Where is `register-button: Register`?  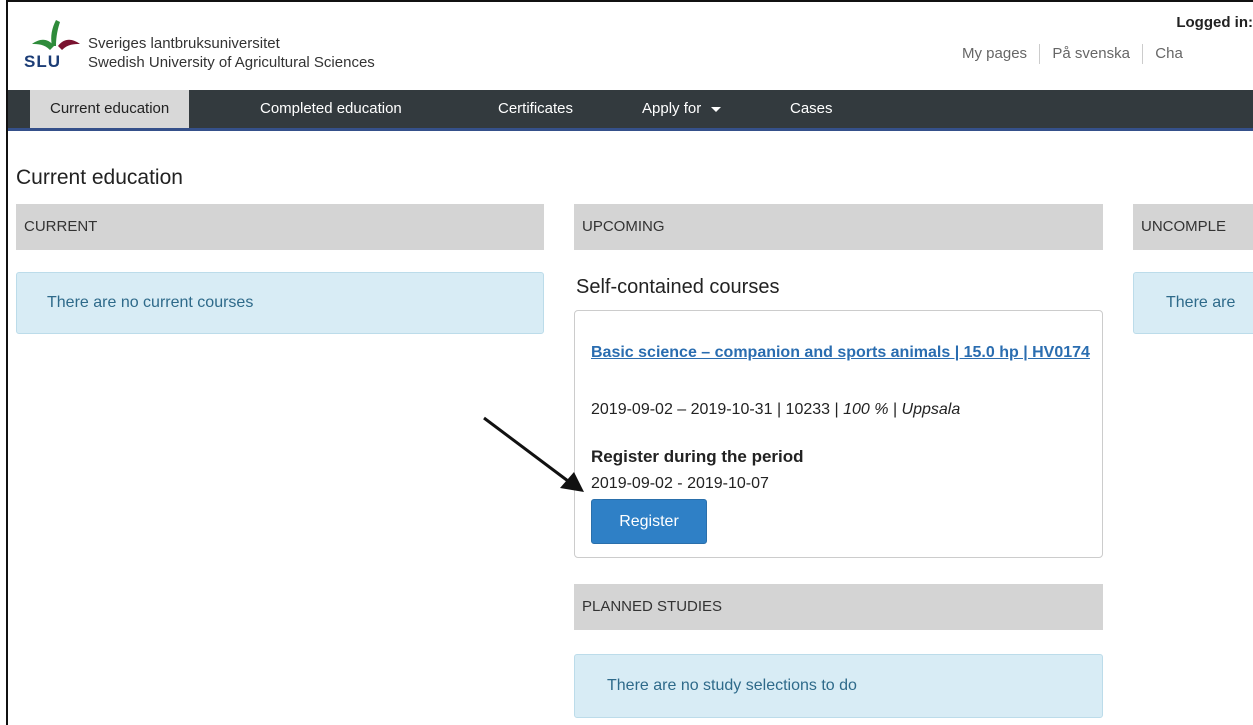
register-button: Register is located at coordinates (649, 521).